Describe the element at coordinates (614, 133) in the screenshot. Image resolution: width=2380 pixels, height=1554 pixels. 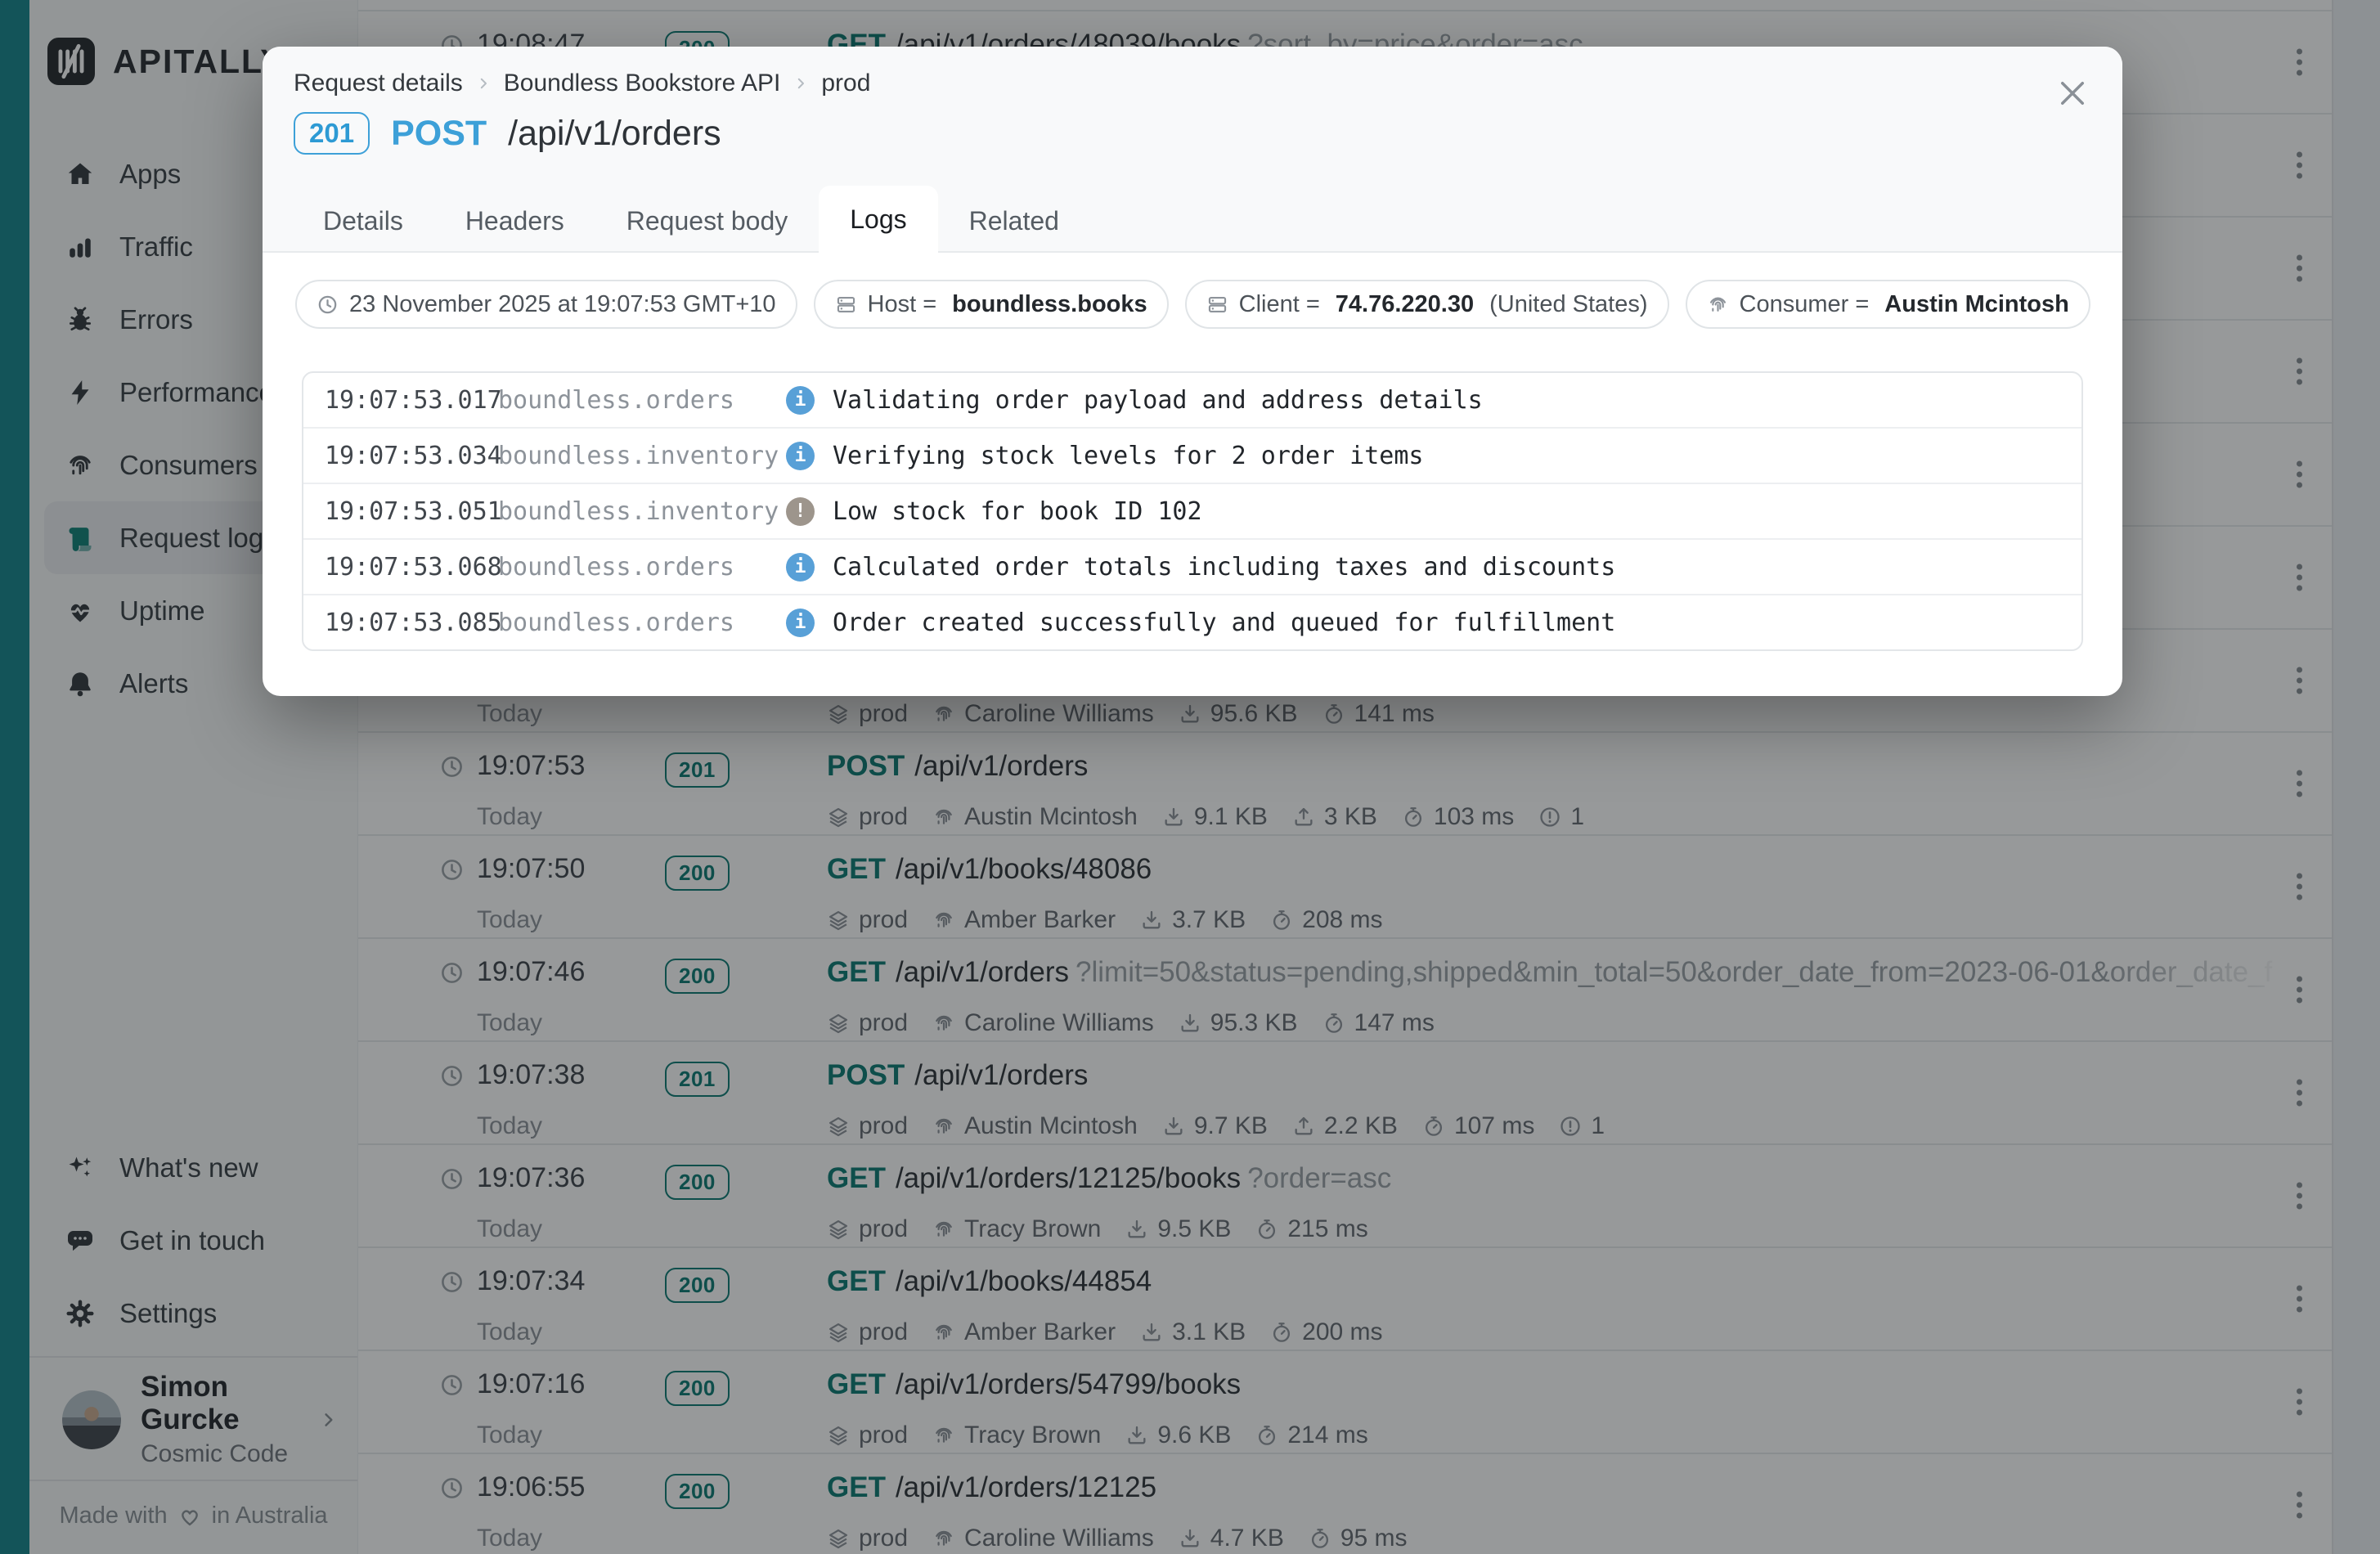
I see `endpoint-path: /api/v1/orders` at that location.